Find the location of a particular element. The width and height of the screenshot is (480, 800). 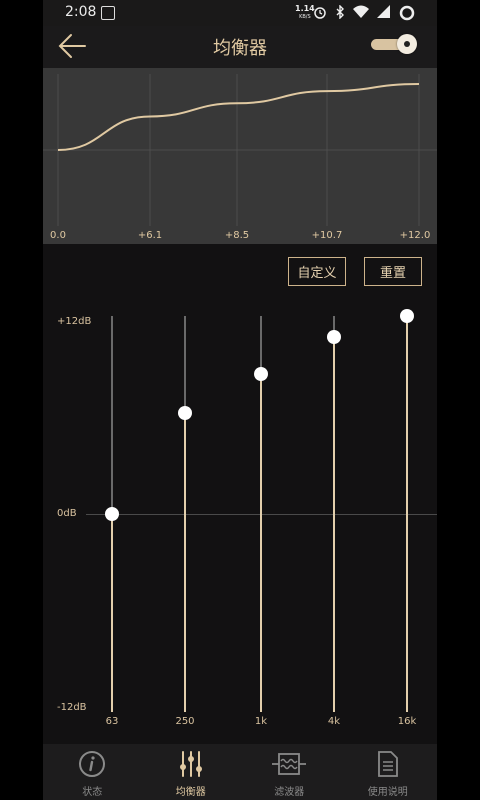

nav-item-filter: 滤波器 is located at coordinates (289, 772).